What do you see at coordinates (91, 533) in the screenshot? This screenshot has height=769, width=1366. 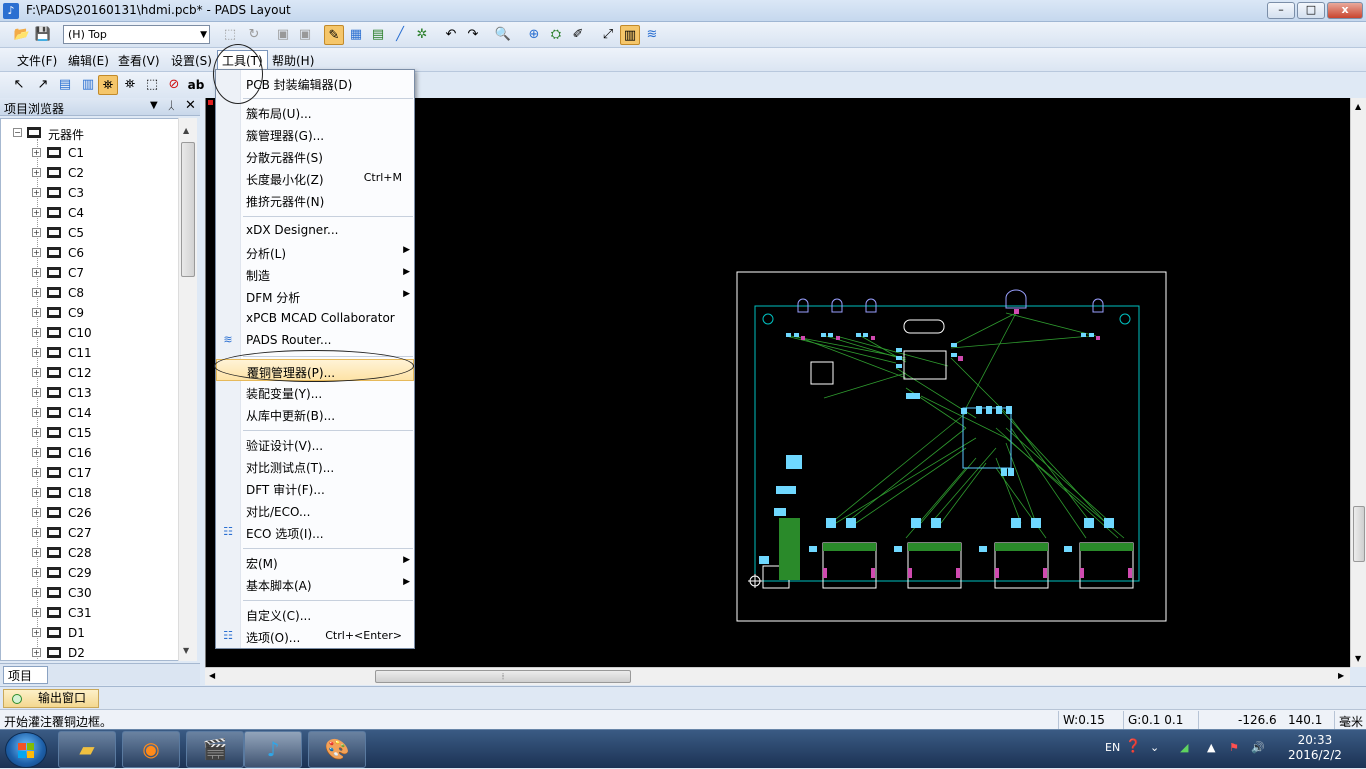 I see `tree-item: + C27` at bounding box center [91, 533].